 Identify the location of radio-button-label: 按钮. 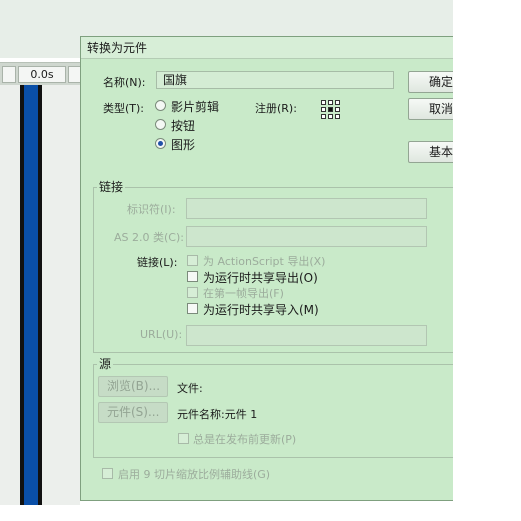
(183, 126).